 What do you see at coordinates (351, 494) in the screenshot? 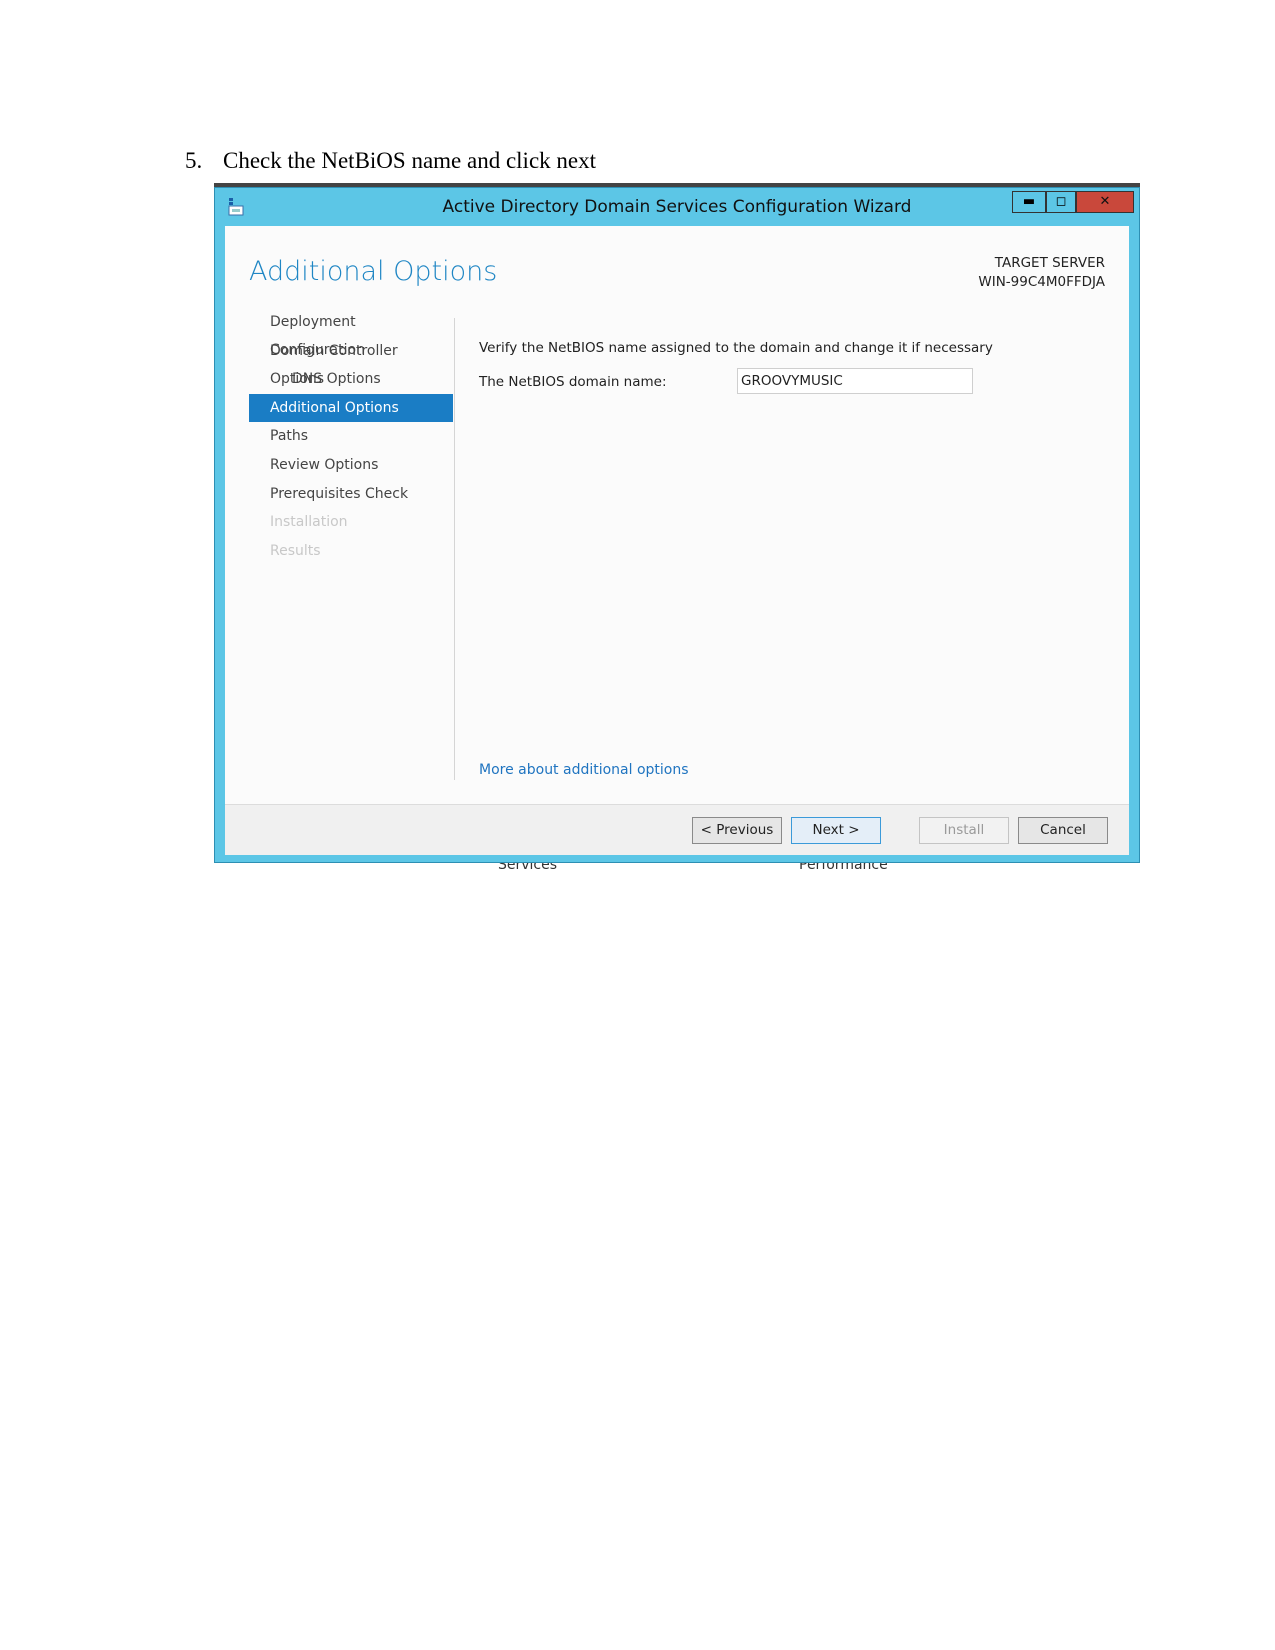
I see `nav-item-prerequisites-check: Prerequisites Check` at bounding box center [351, 494].